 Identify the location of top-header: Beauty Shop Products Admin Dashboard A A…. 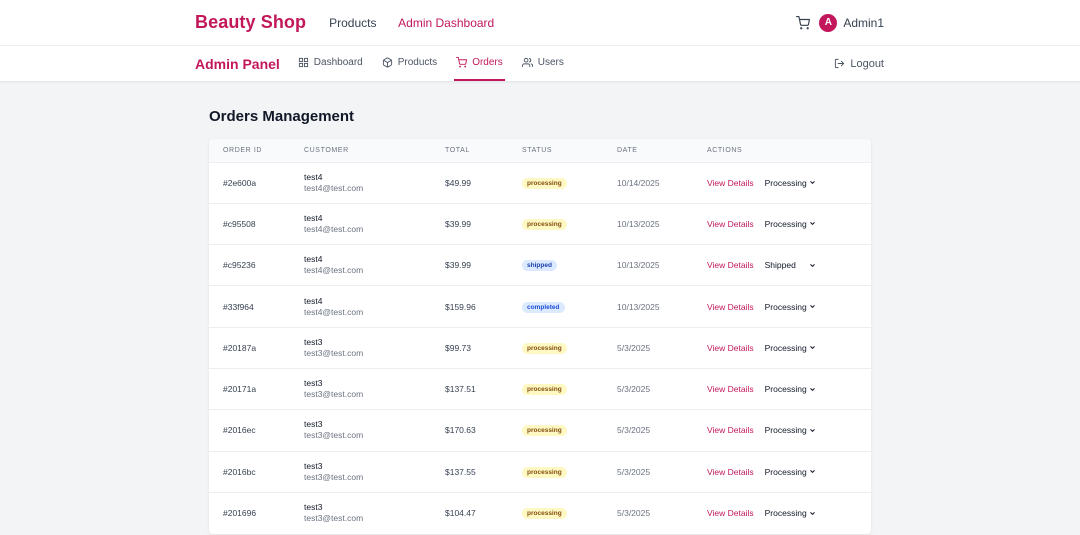
(540, 23).